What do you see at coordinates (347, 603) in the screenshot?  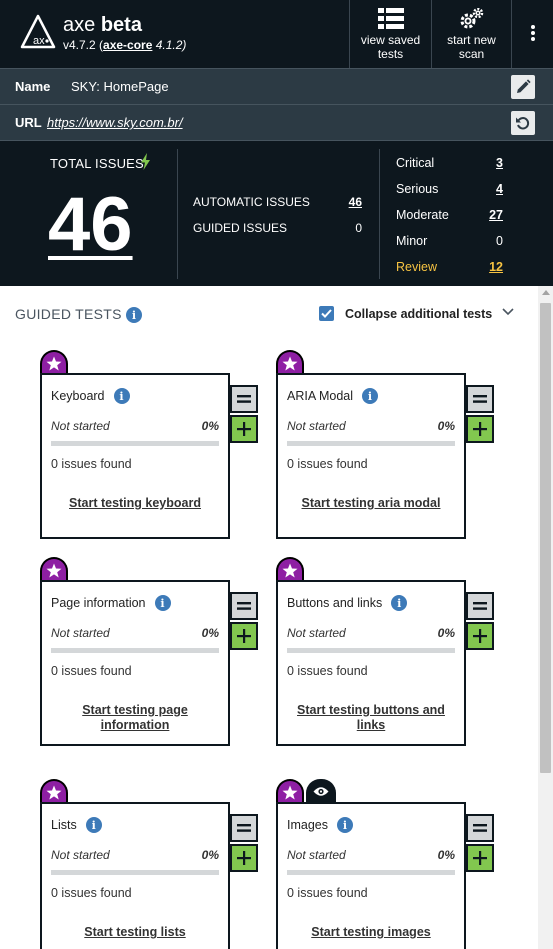 I see `card-title: Buttons and links i` at bounding box center [347, 603].